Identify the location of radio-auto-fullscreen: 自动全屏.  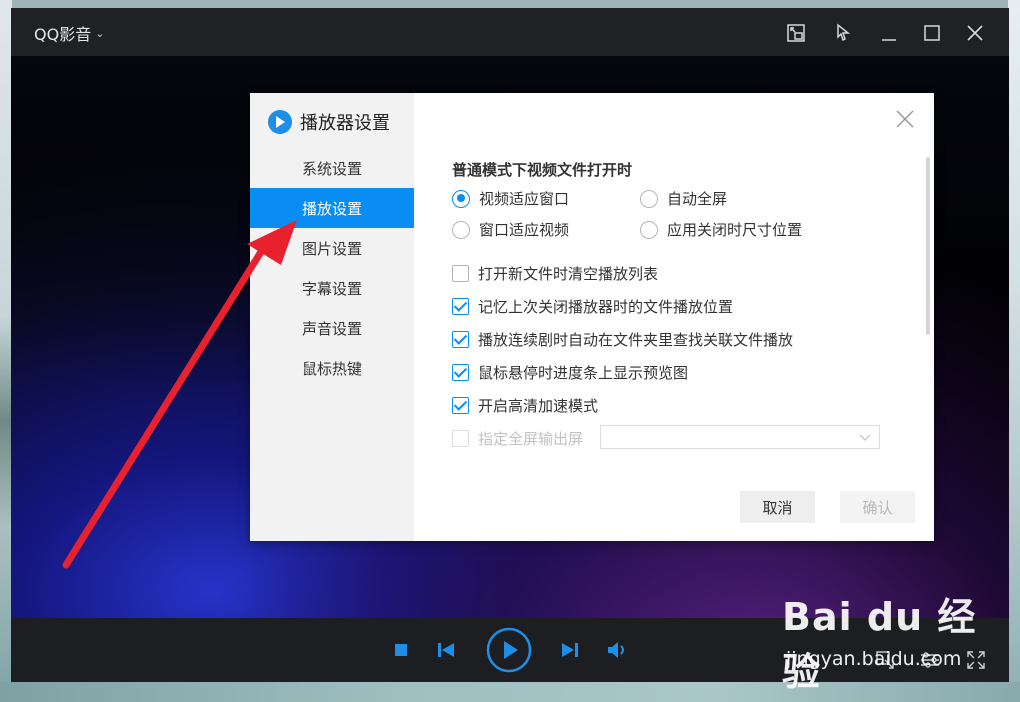
(683, 198).